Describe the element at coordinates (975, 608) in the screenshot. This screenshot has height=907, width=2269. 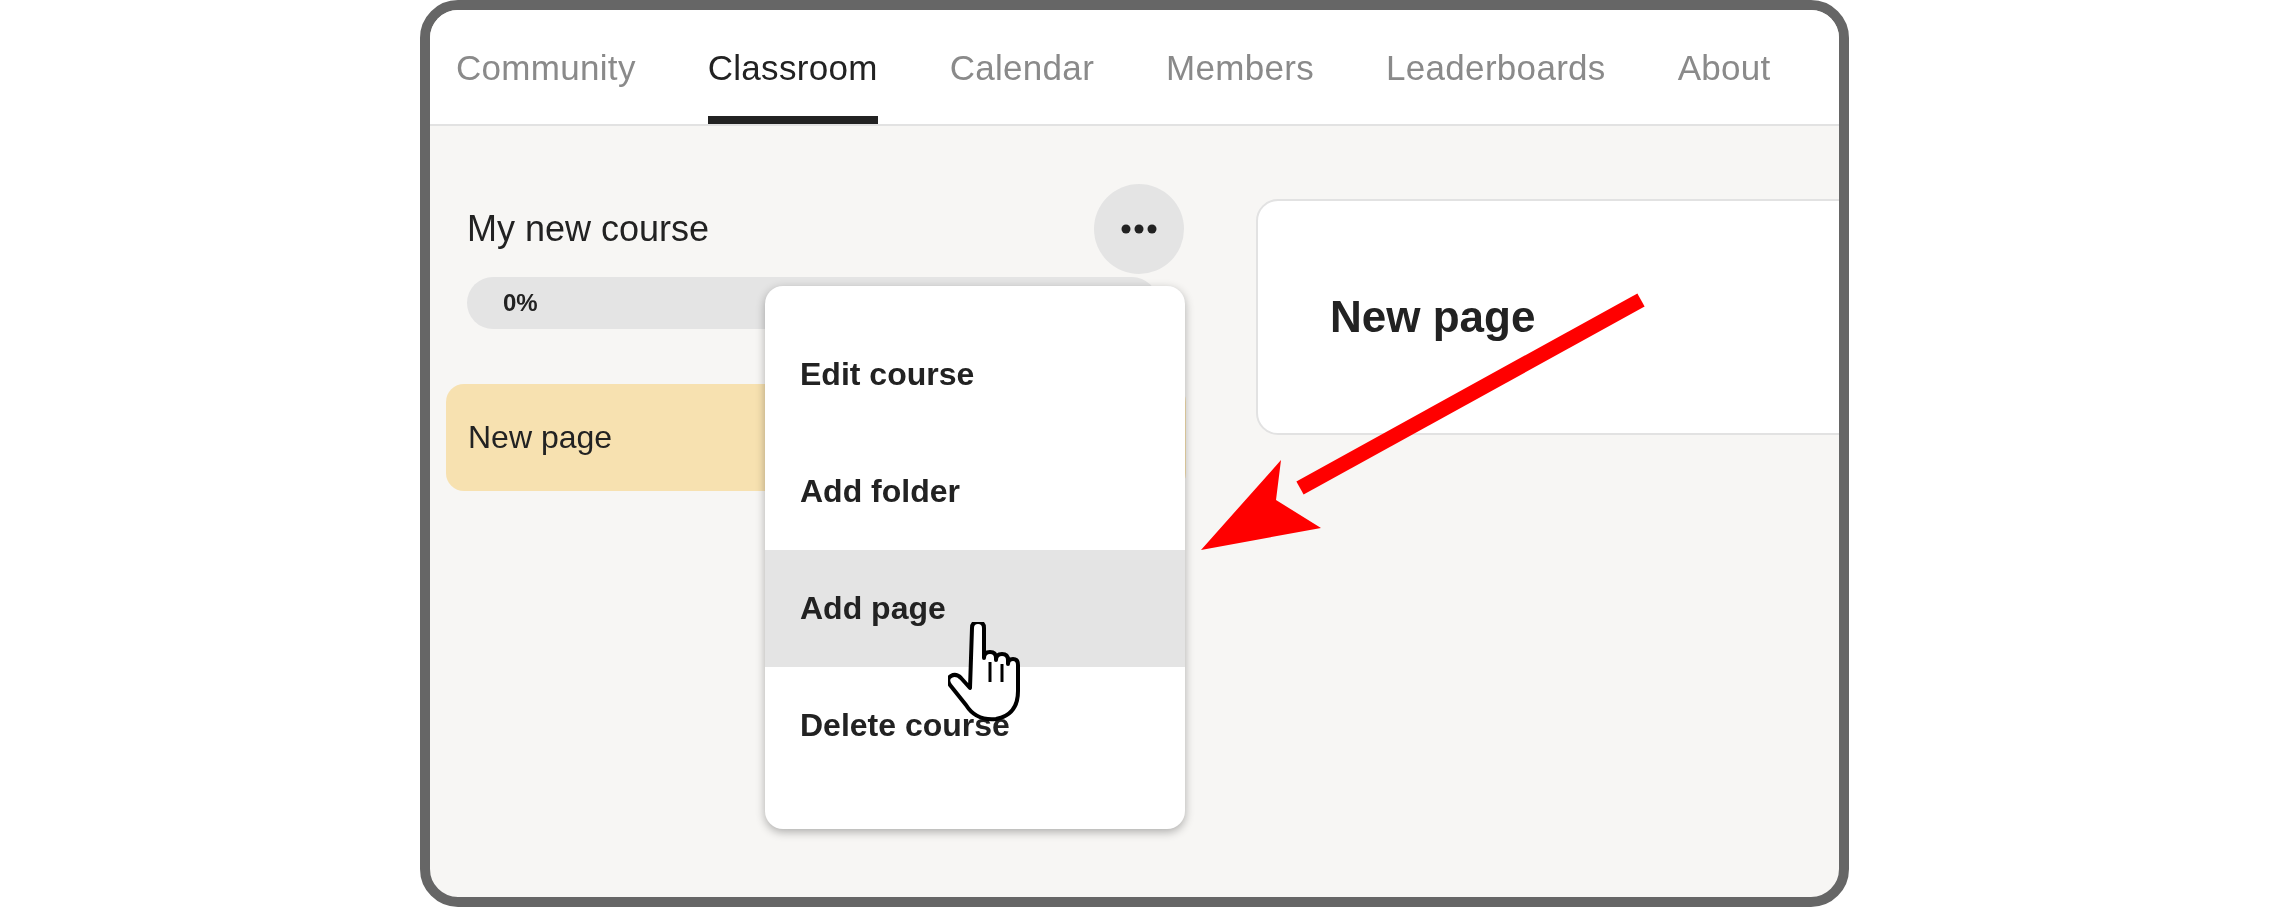
I see `menu-item: Add page` at that location.